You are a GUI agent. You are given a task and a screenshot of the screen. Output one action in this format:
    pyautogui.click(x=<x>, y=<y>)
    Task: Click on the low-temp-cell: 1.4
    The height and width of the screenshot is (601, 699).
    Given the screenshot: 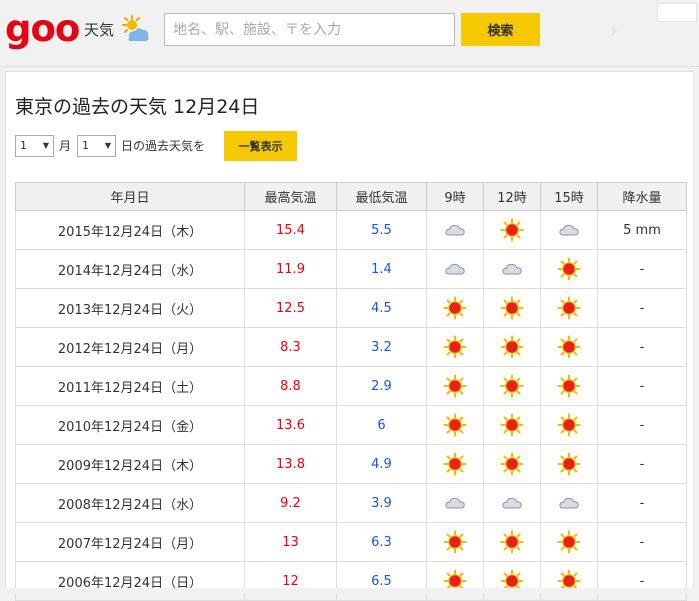 What is the action you would take?
    pyautogui.click(x=381, y=269)
    